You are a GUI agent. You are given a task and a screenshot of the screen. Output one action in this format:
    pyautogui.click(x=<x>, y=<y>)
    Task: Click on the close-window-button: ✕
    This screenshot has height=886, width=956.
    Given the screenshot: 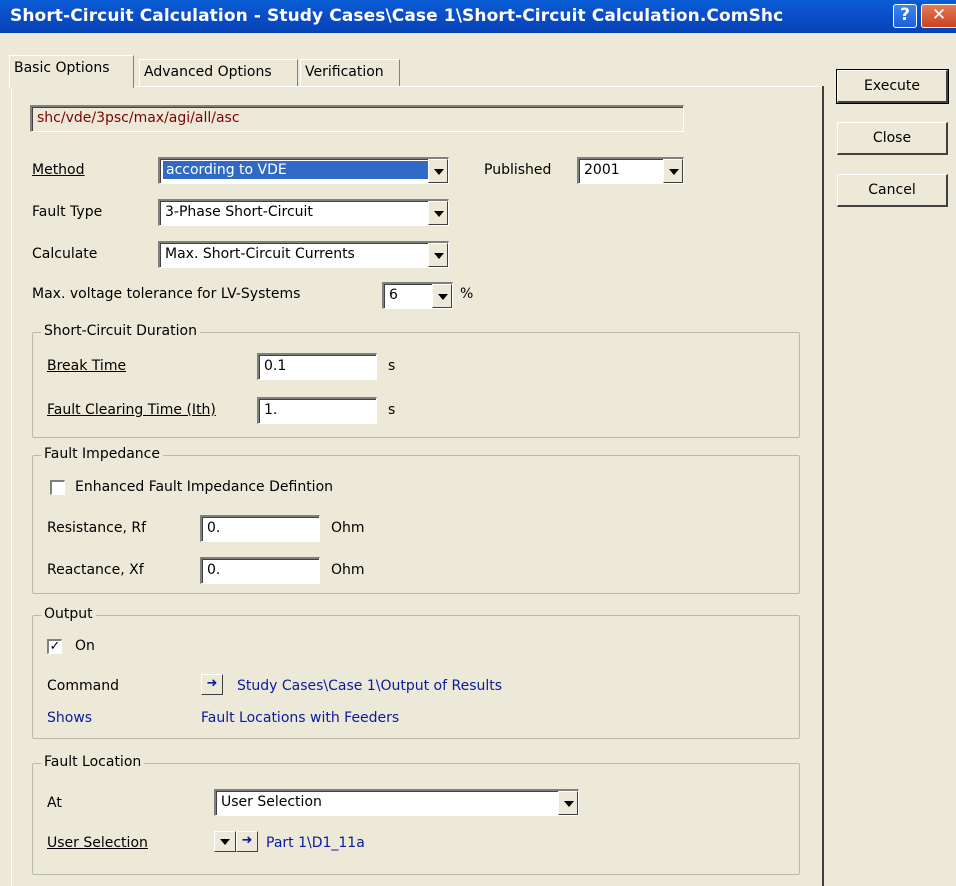 What is the action you would take?
    pyautogui.click(x=938, y=16)
    